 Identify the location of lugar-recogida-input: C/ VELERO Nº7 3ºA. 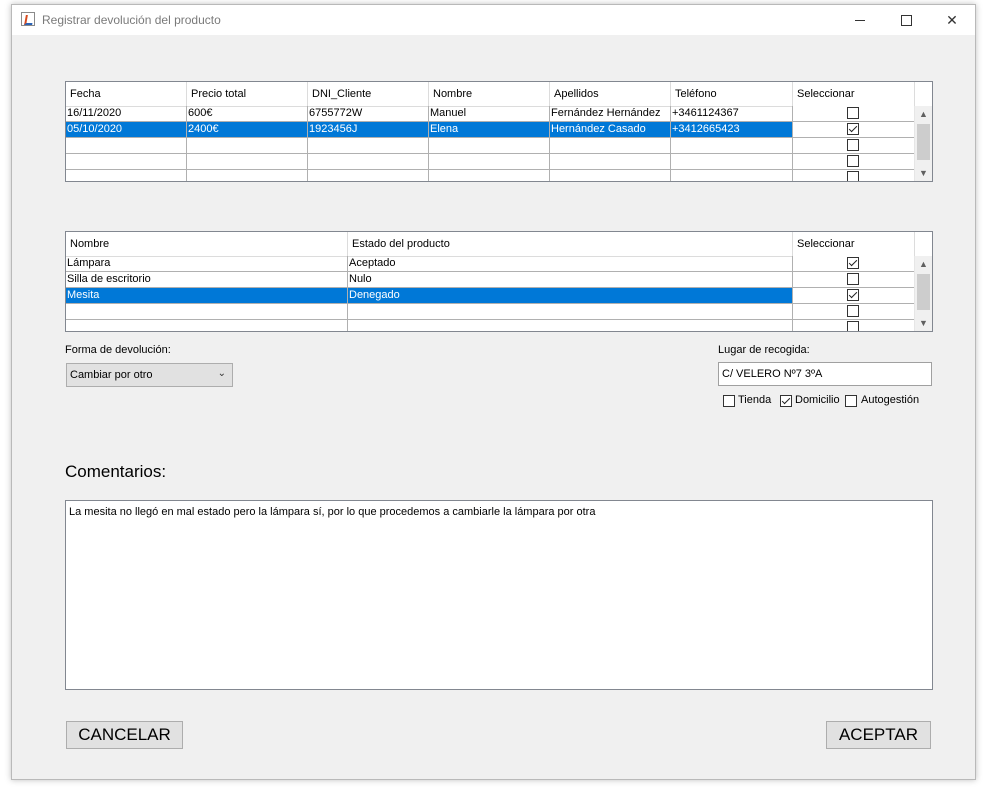
(825, 374).